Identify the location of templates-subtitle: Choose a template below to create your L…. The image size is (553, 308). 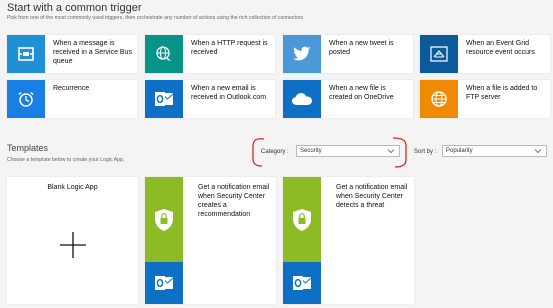
(66, 160).